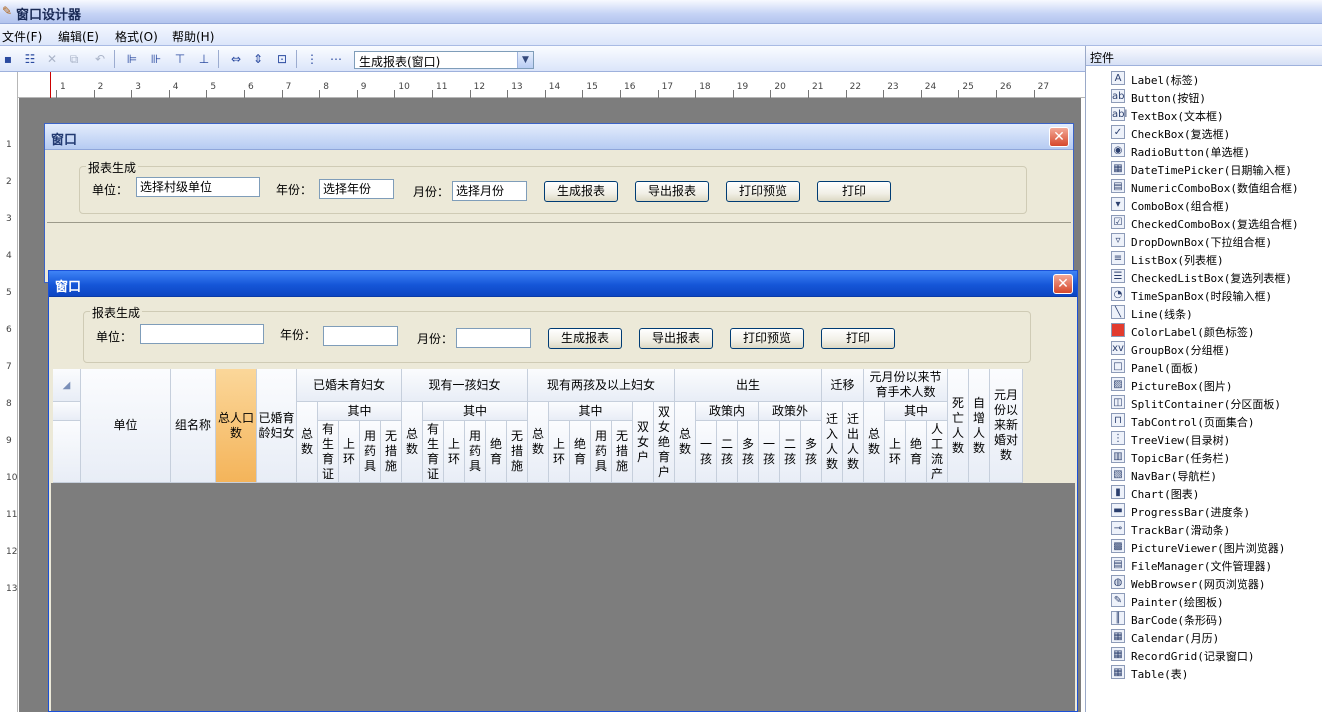 The height and width of the screenshot is (712, 1322). What do you see at coordinates (1213, 673) in the screenshot?
I see `control-item: ▦ Table(表)` at bounding box center [1213, 673].